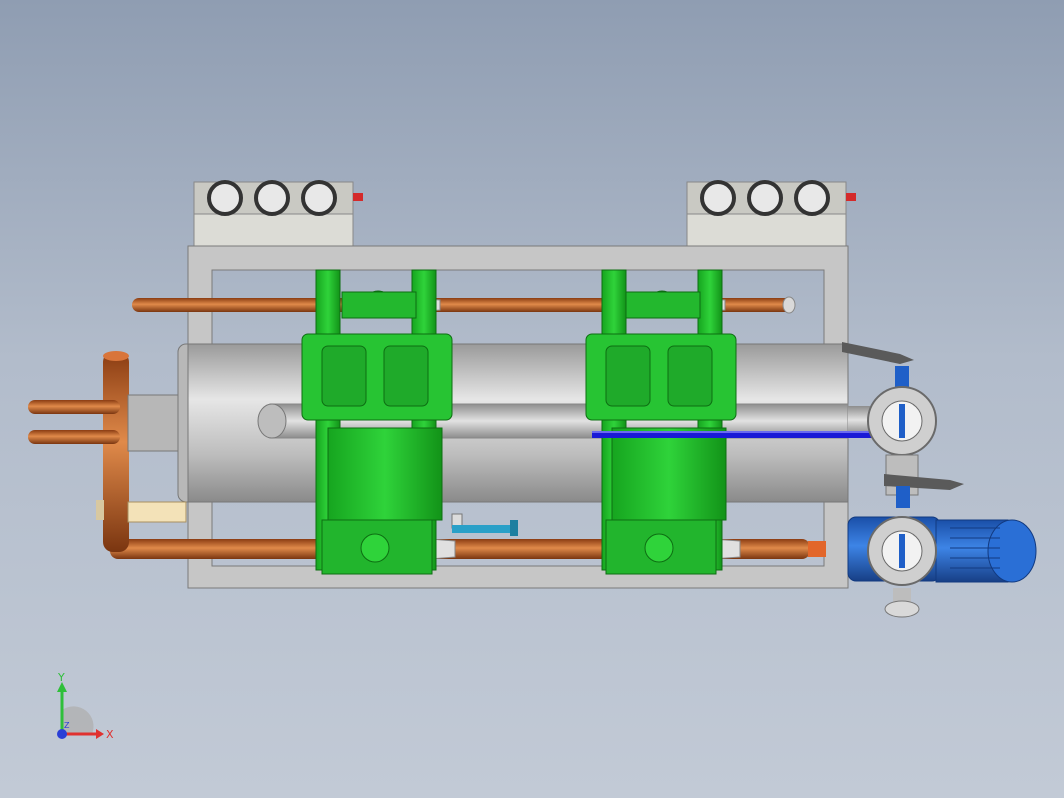 Image resolution: width=1064 pixels, height=798 pixels. Describe the element at coordinates (107, 451) in the screenshot. I see `left-header-pipes` at that location.